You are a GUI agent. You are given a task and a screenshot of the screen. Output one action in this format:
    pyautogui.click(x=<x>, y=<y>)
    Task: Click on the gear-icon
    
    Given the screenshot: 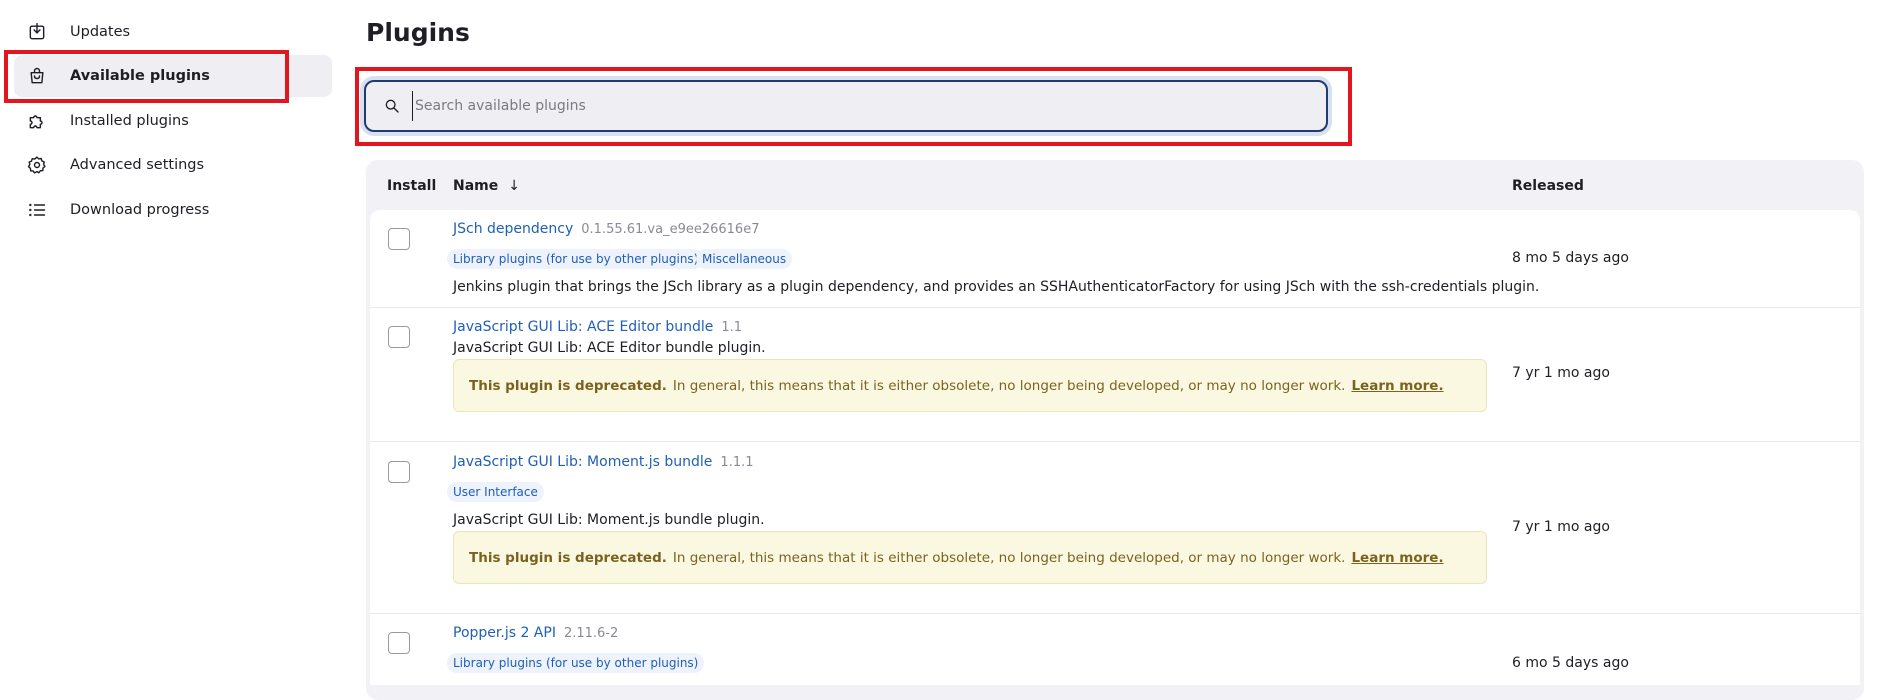 What is the action you would take?
    pyautogui.click(x=37, y=165)
    